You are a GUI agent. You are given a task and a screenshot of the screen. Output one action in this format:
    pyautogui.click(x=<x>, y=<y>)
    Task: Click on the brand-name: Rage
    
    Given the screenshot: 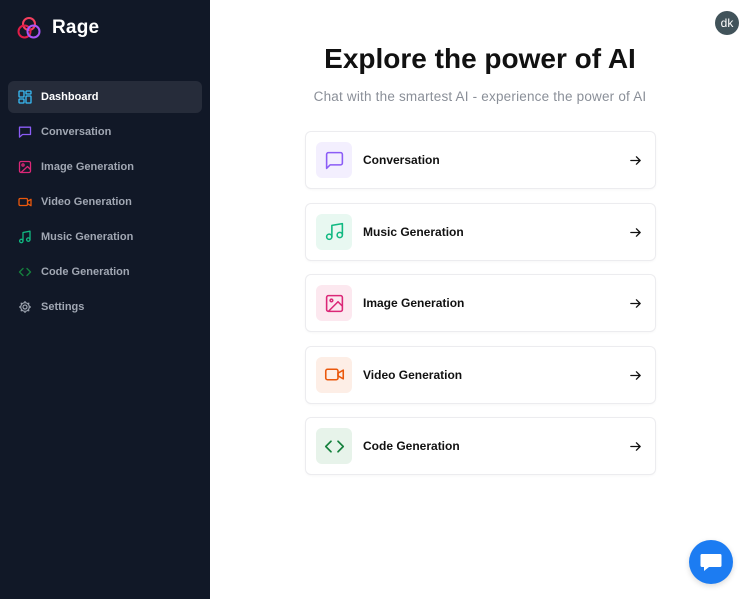 What is the action you would take?
    pyautogui.click(x=76, y=27)
    